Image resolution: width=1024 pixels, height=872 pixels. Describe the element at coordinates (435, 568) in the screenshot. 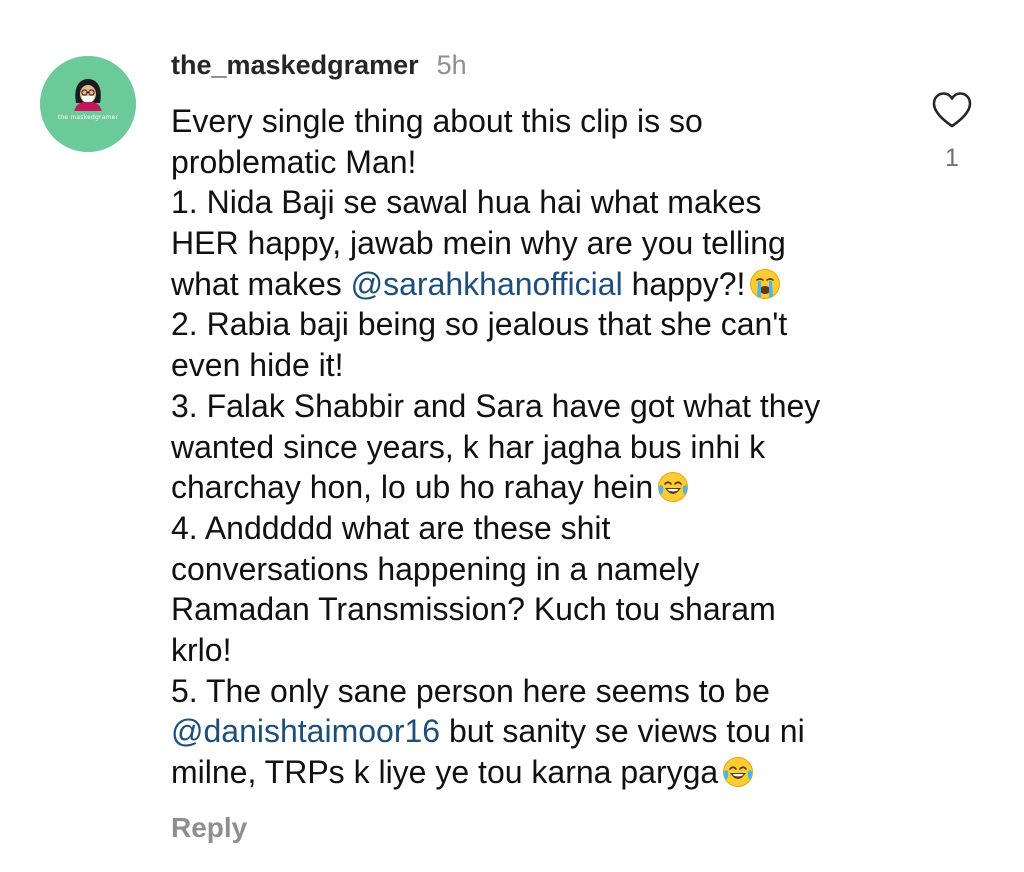

I see `comment-line-text: conversations happening in a namely` at that location.